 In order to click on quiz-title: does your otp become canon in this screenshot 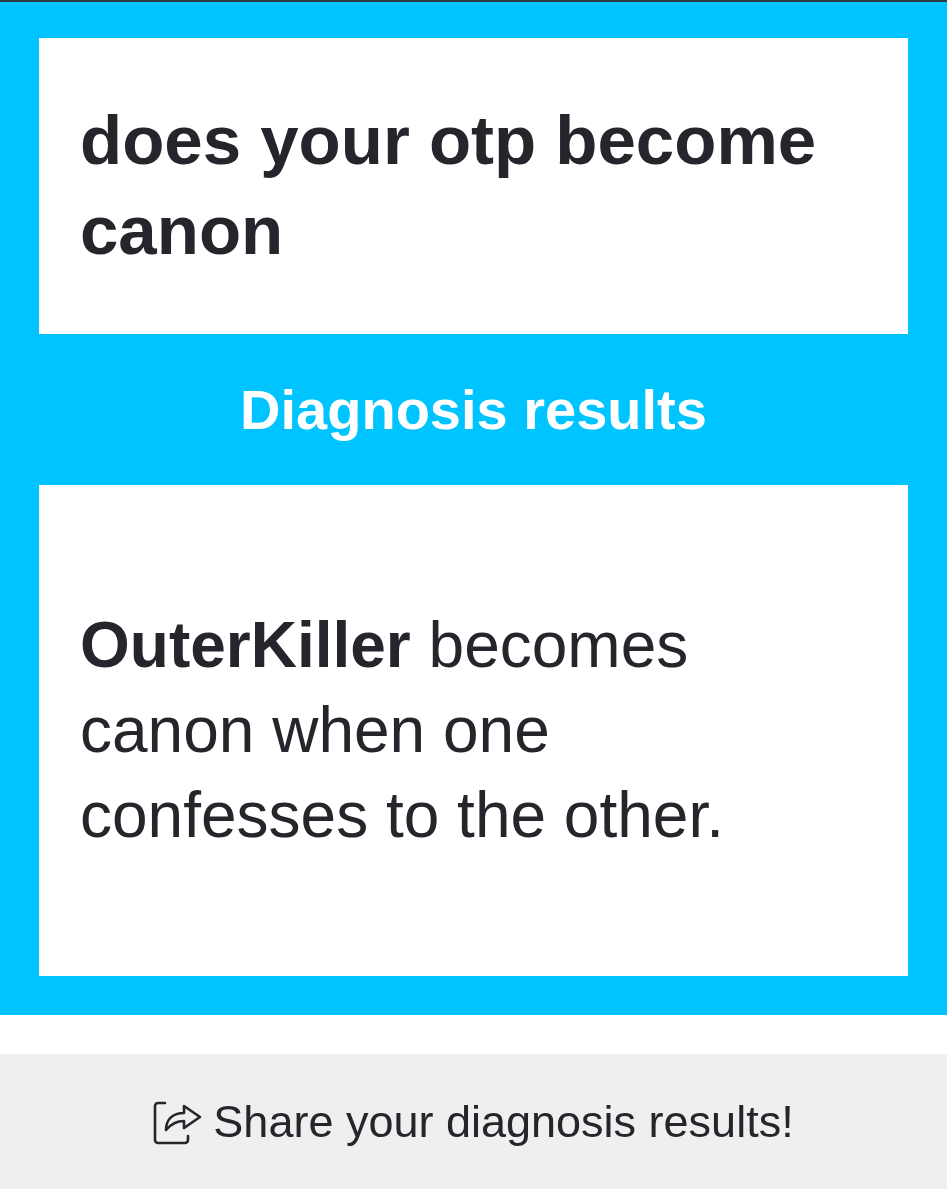, I will do `click(449, 186)`.